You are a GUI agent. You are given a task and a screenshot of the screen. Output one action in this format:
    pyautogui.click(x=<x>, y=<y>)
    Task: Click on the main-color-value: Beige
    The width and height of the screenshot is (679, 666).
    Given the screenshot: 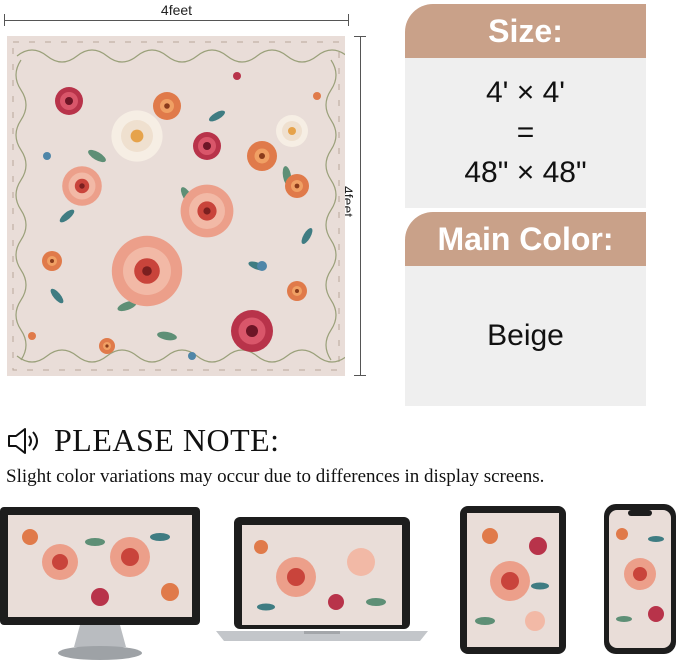 What is the action you would take?
    pyautogui.click(x=525, y=335)
    